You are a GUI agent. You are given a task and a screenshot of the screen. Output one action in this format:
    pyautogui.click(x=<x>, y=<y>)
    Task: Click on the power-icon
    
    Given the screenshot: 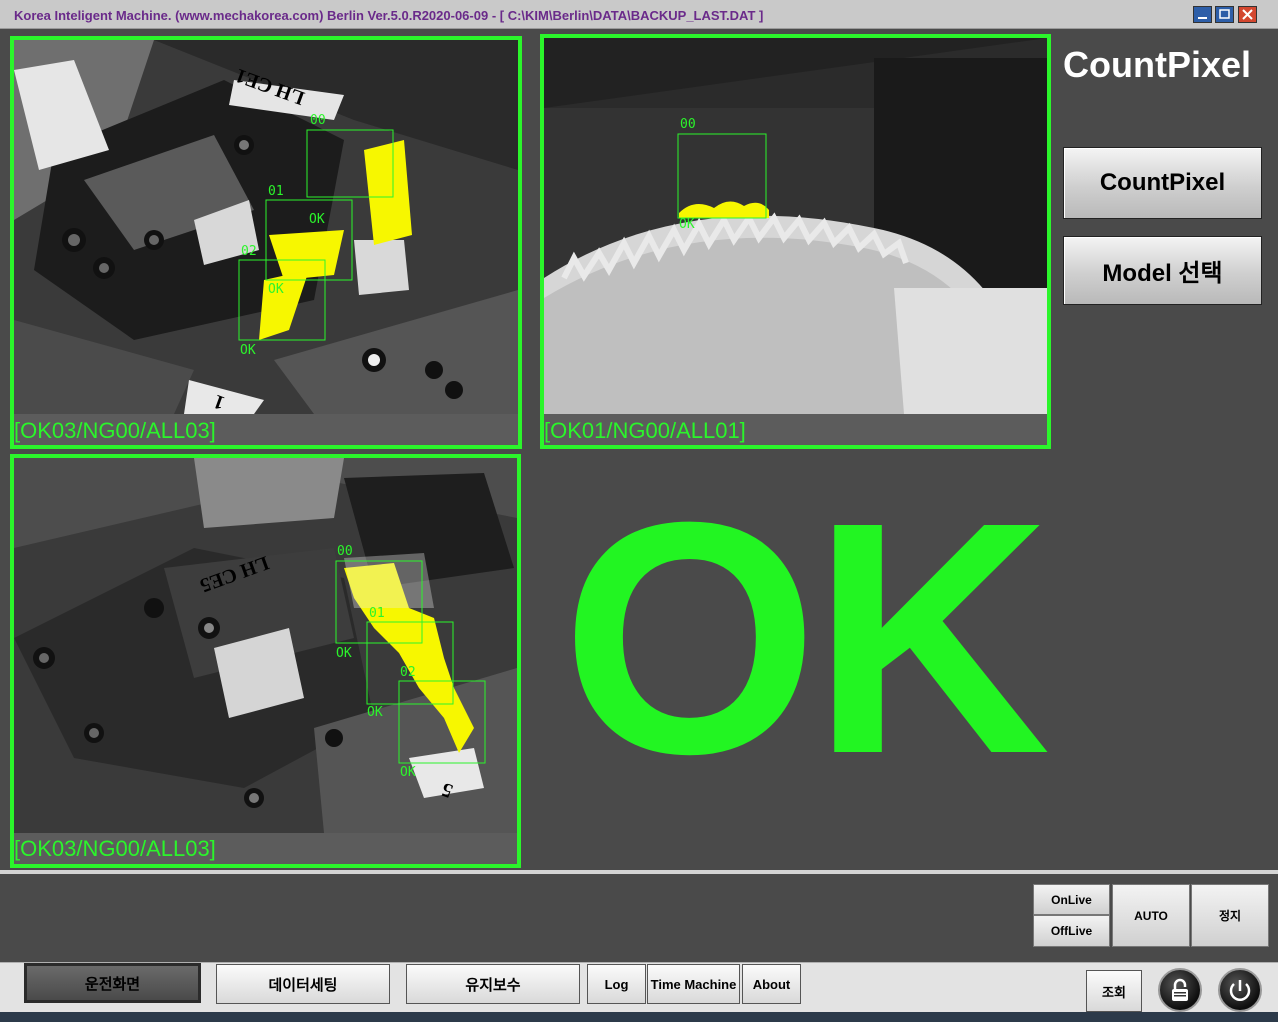 What is the action you would take?
    pyautogui.click(x=1240, y=990)
    